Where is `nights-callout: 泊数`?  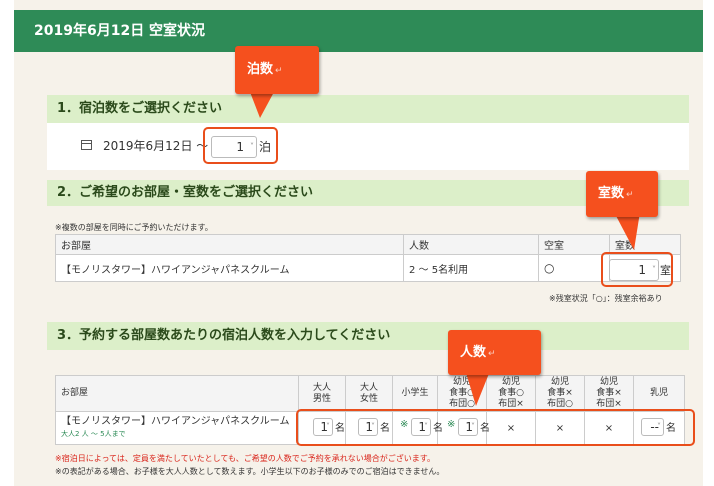 nights-callout: 泊数 is located at coordinates (277, 70).